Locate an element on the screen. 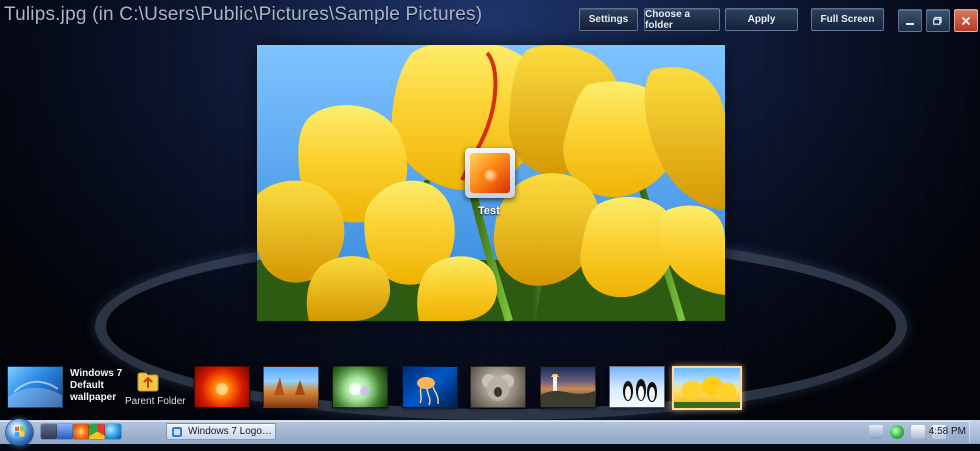 The width and height of the screenshot is (980, 451). quick-launch-grip-icon is located at coordinates (49, 431).